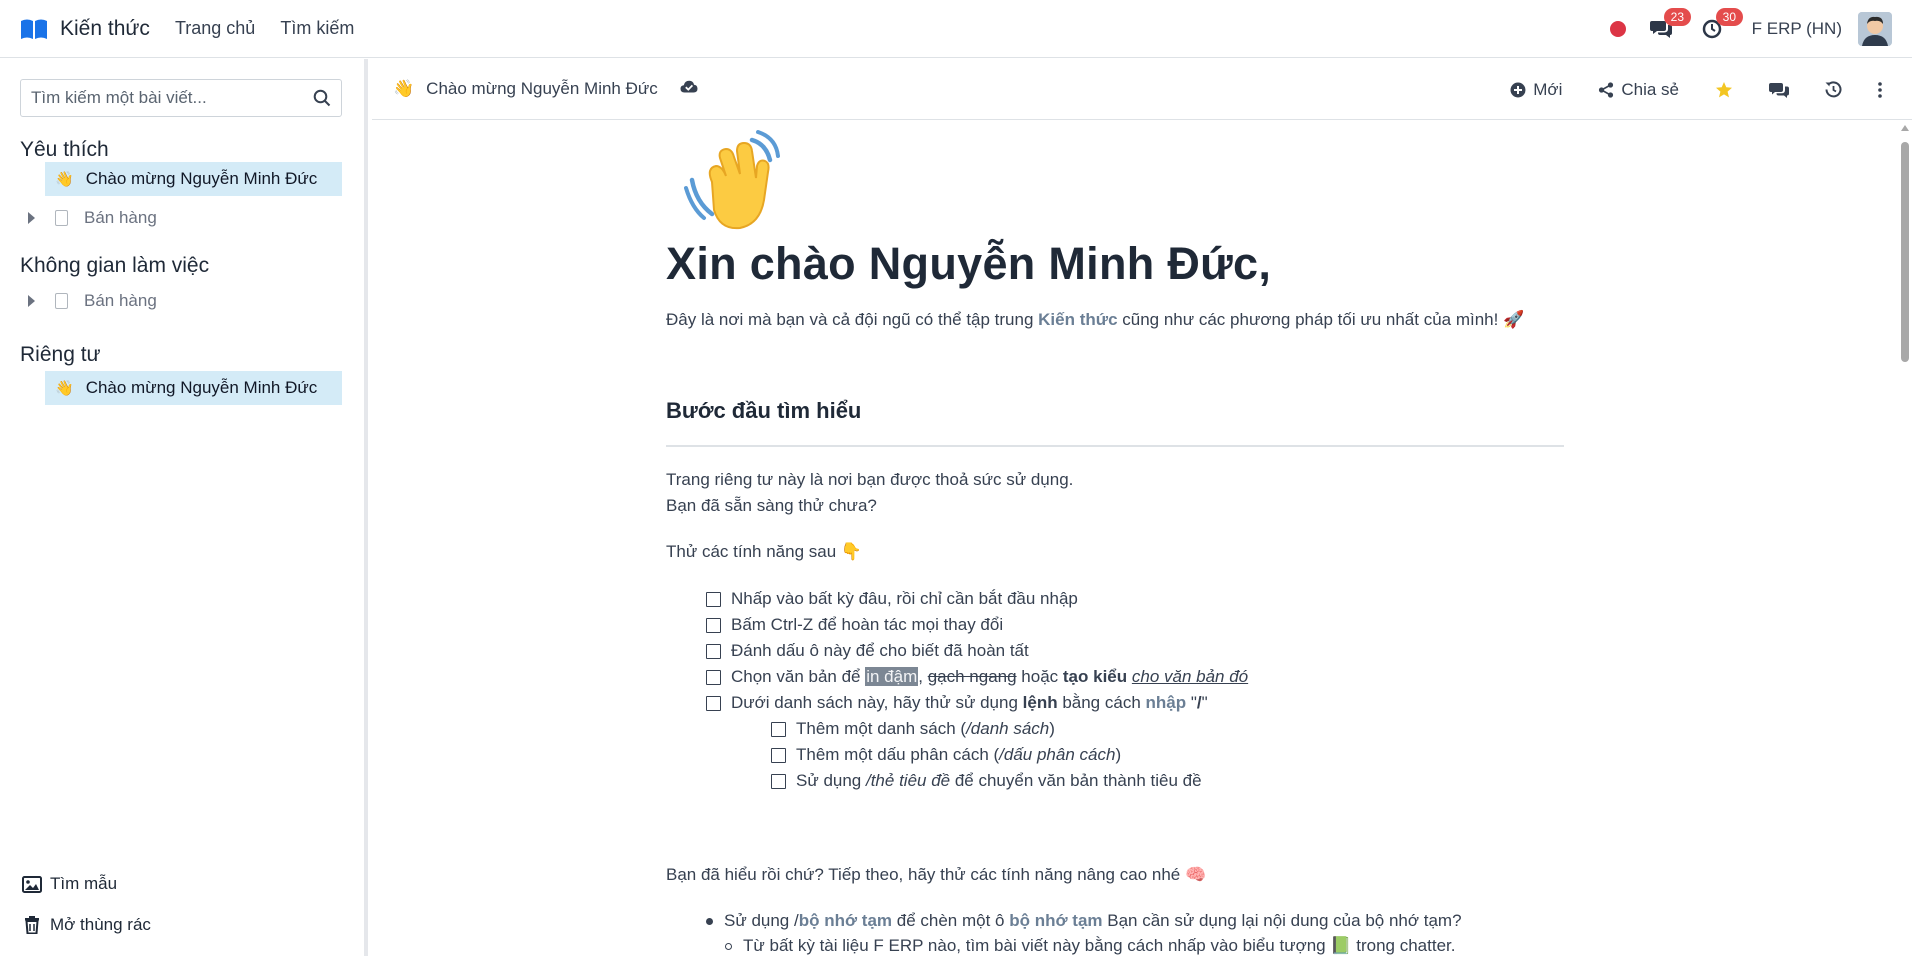  What do you see at coordinates (1606, 89) in the screenshot?
I see `share-icon` at bounding box center [1606, 89].